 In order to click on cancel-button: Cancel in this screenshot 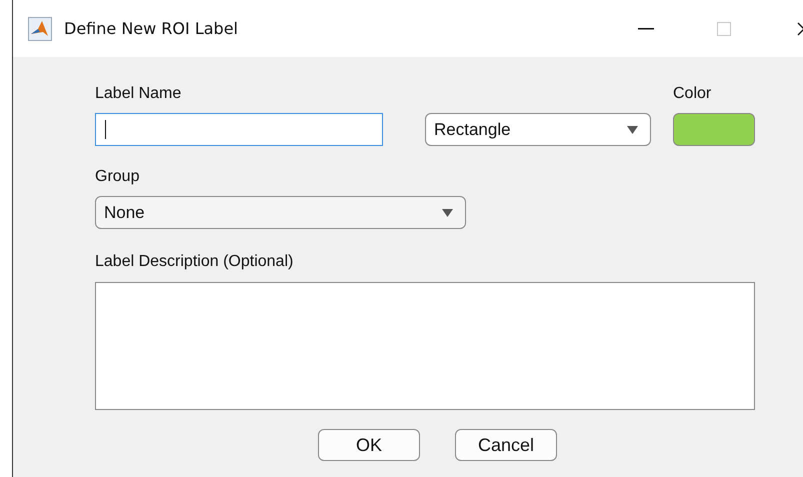, I will do `click(506, 445)`.